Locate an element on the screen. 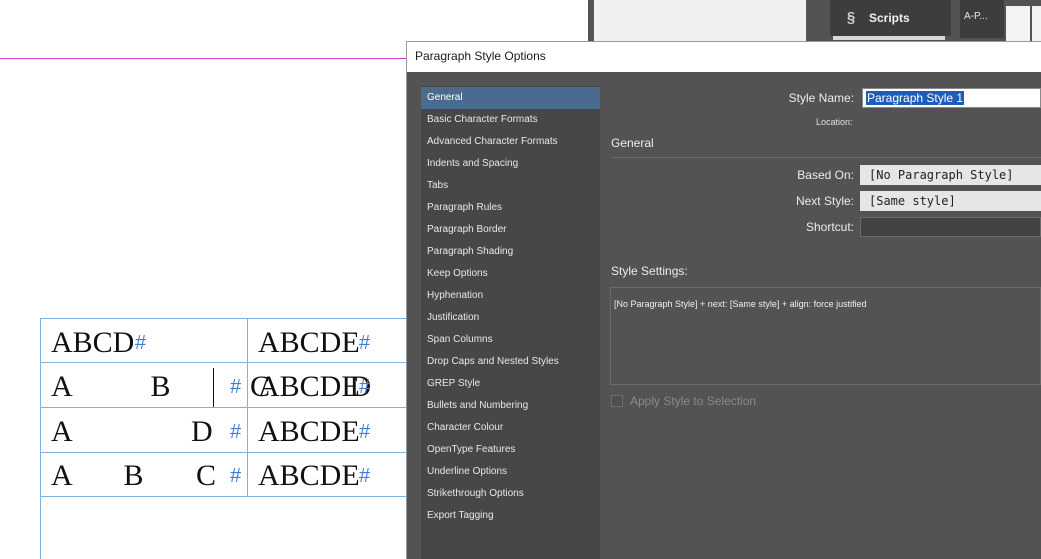 The image size is (1041, 559). table-cell-text: A B C is located at coordinates (133, 476).